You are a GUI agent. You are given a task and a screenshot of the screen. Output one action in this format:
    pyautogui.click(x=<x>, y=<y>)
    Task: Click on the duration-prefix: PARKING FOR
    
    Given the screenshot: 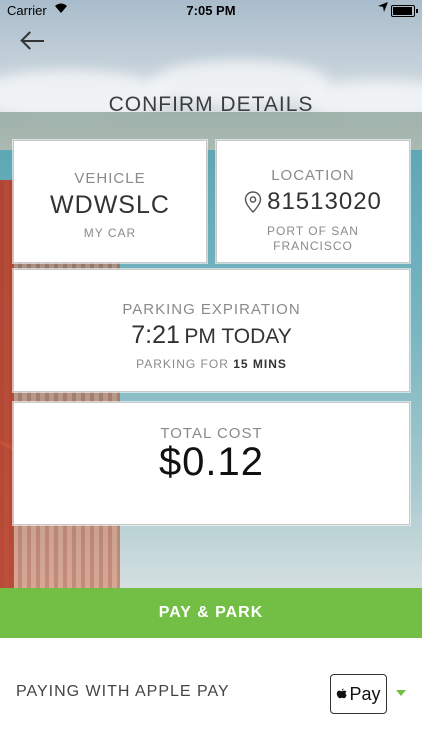 What is the action you would take?
    pyautogui.click(x=182, y=364)
    